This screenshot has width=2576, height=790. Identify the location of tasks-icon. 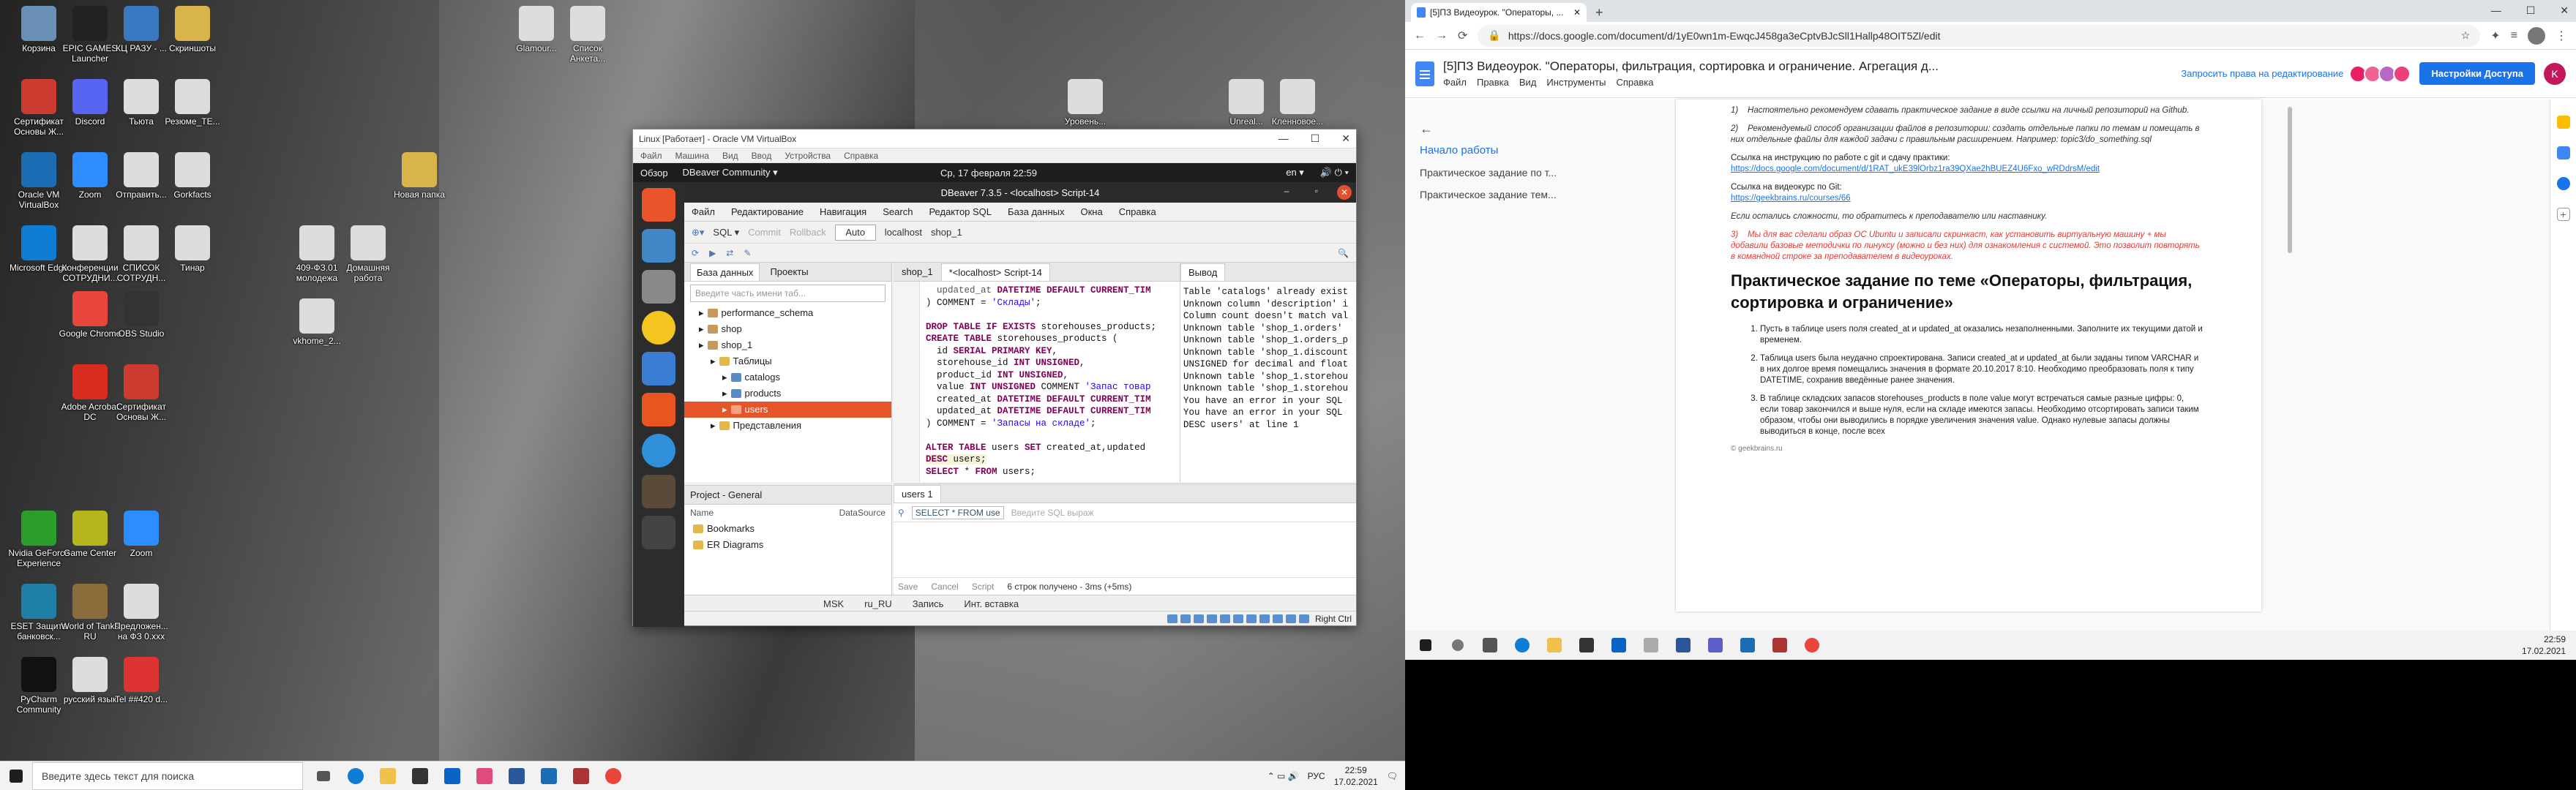
(2563, 152).